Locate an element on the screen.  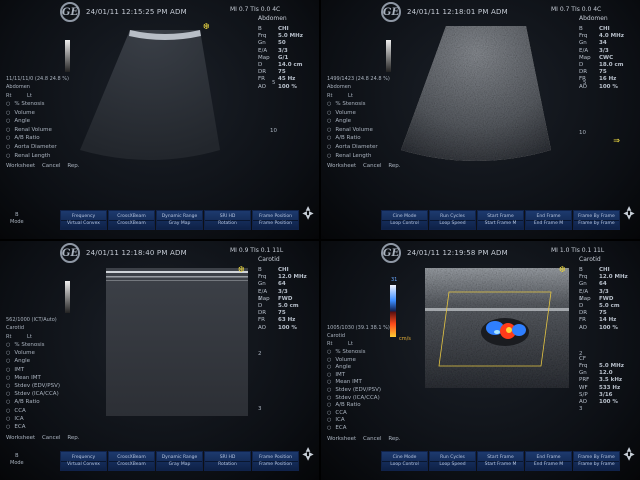
timestamp: 24/01/11 12:15:25 PM ADM is located at coordinates (136, 12).